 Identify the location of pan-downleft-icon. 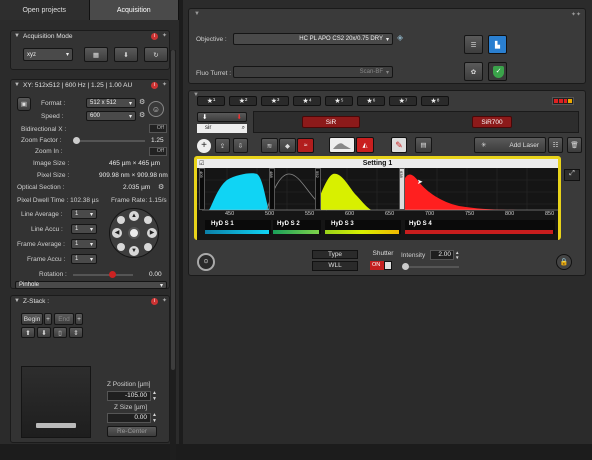
(121, 247).